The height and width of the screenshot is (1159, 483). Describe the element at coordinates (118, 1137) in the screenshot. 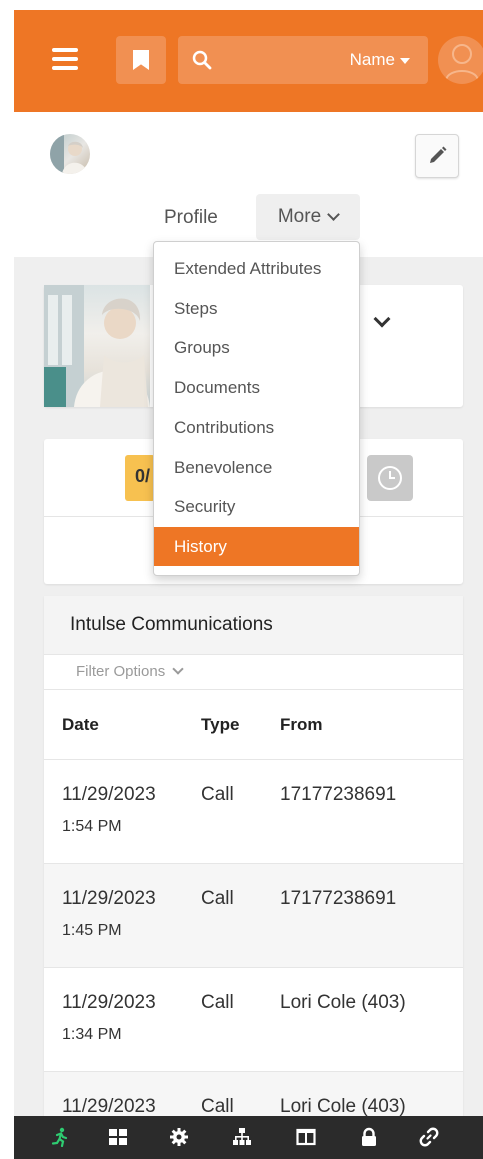

I see `grid-icon` at that location.